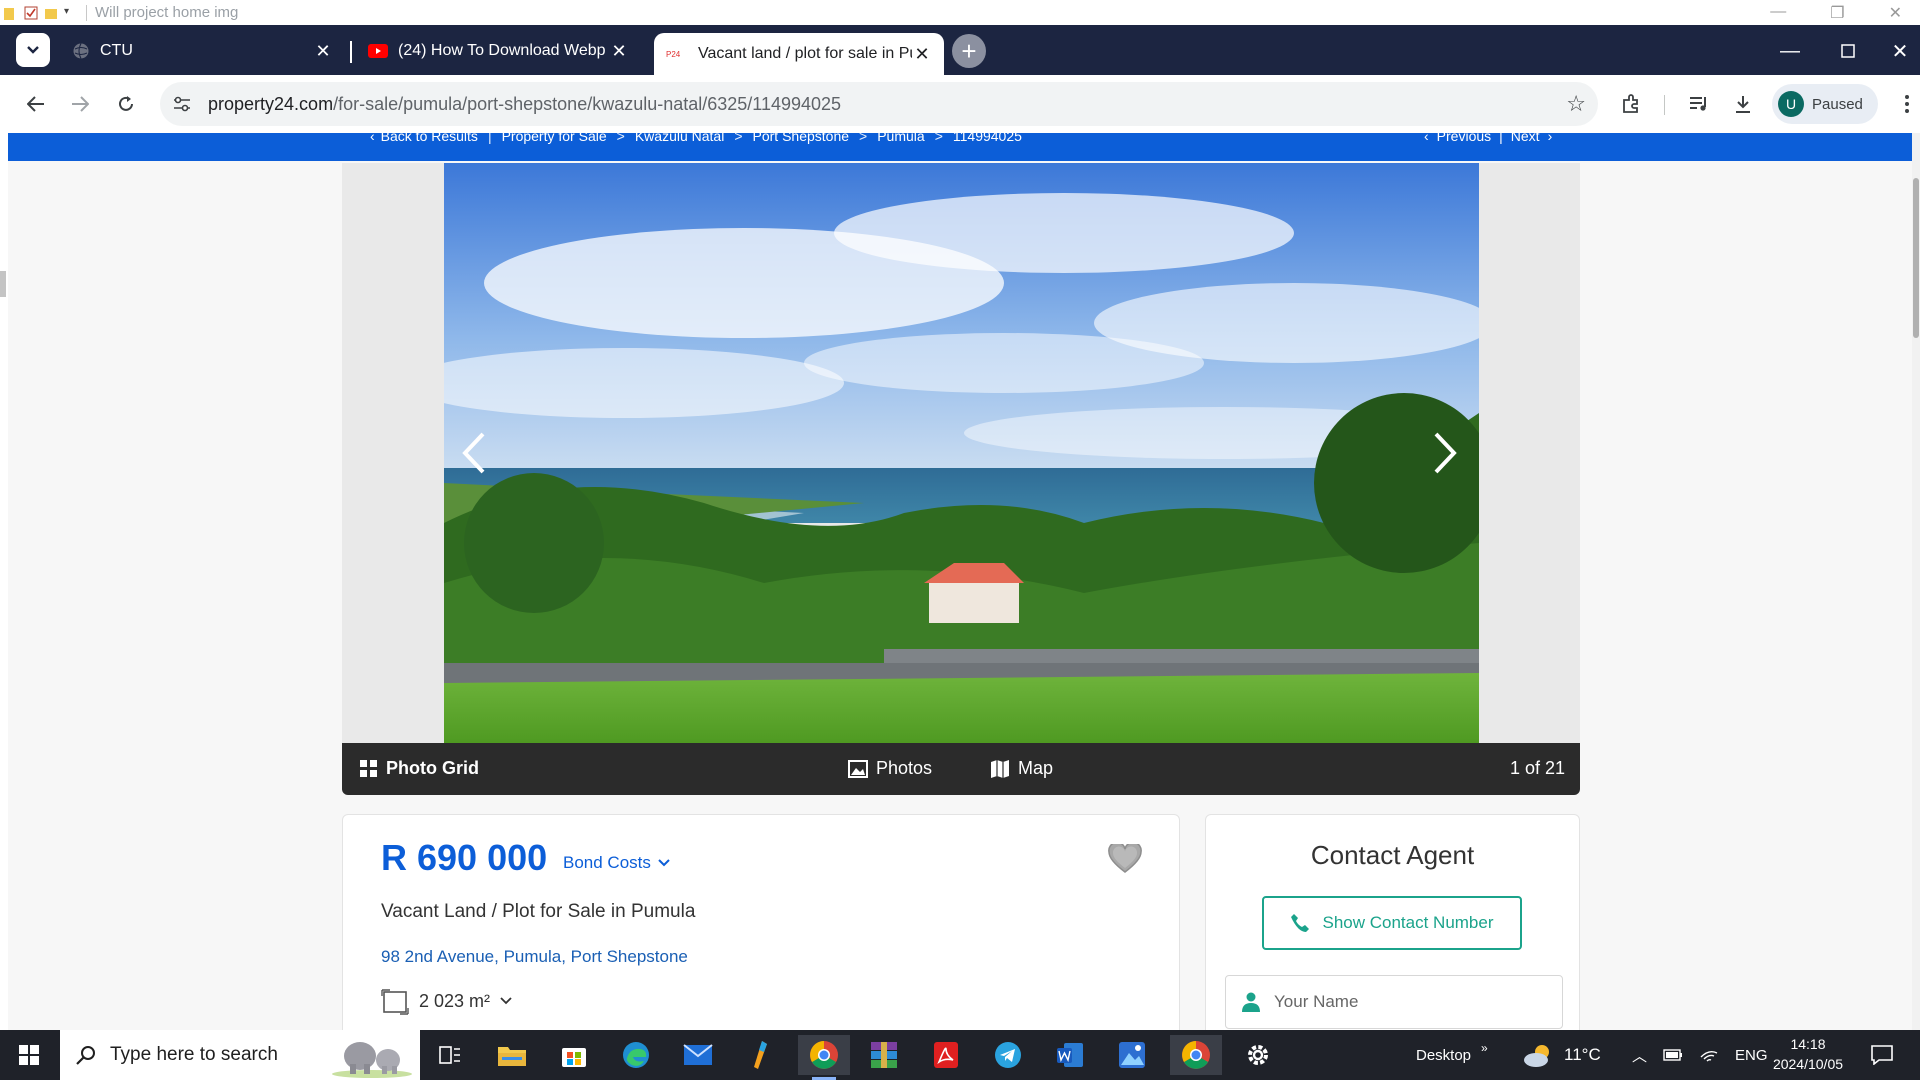  I want to click on telegram-icon, so click(1008, 1055).